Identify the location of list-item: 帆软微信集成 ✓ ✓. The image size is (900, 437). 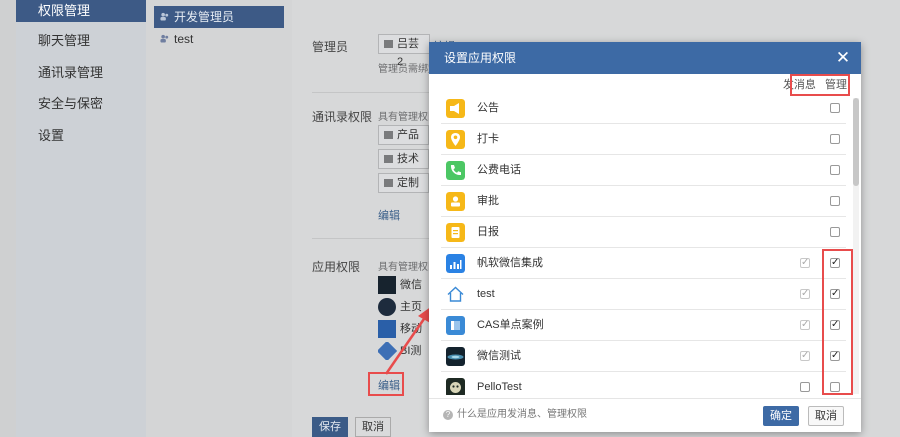
(643, 263).